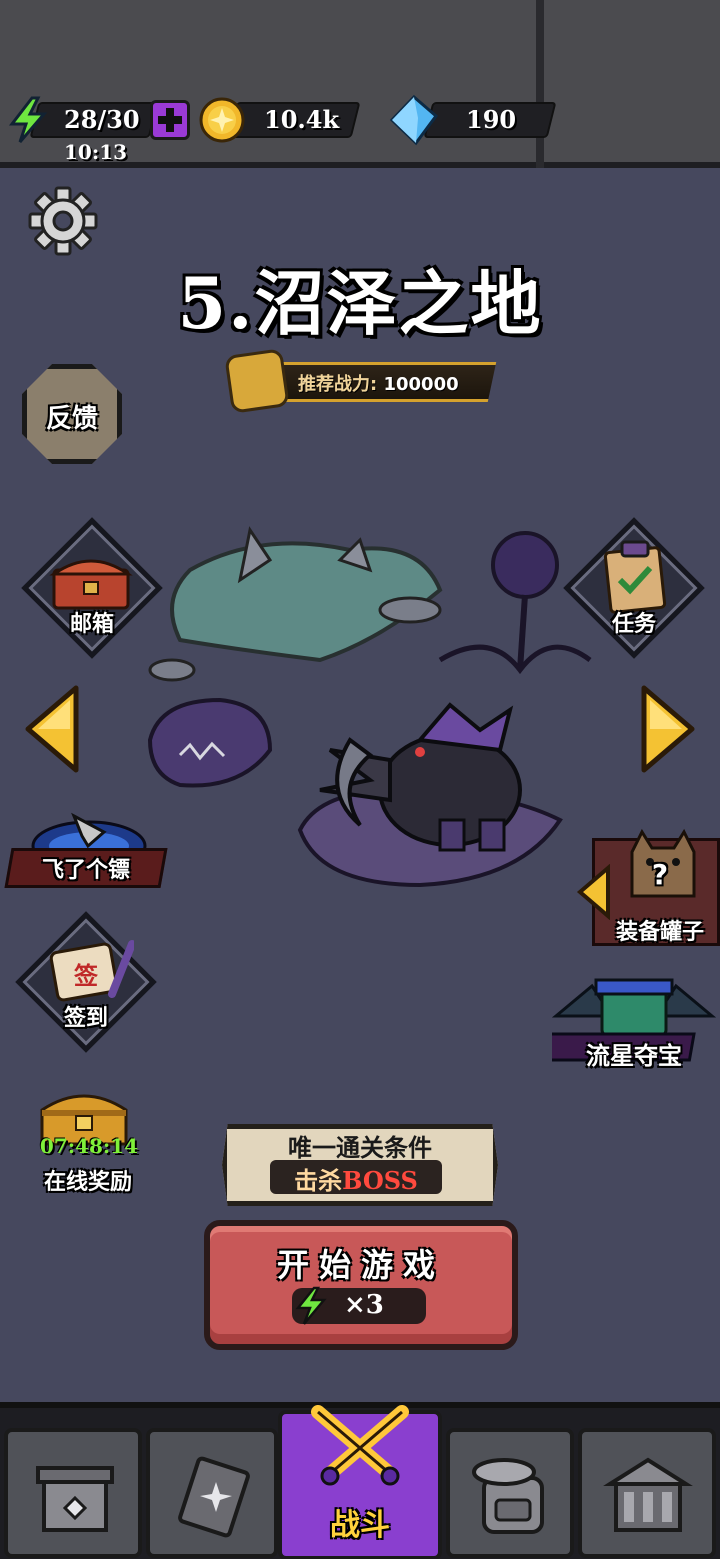 The height and width of the screenshot is (1559, 720). I want to click on condition-prefix: 击杀, so click(318, 1181).